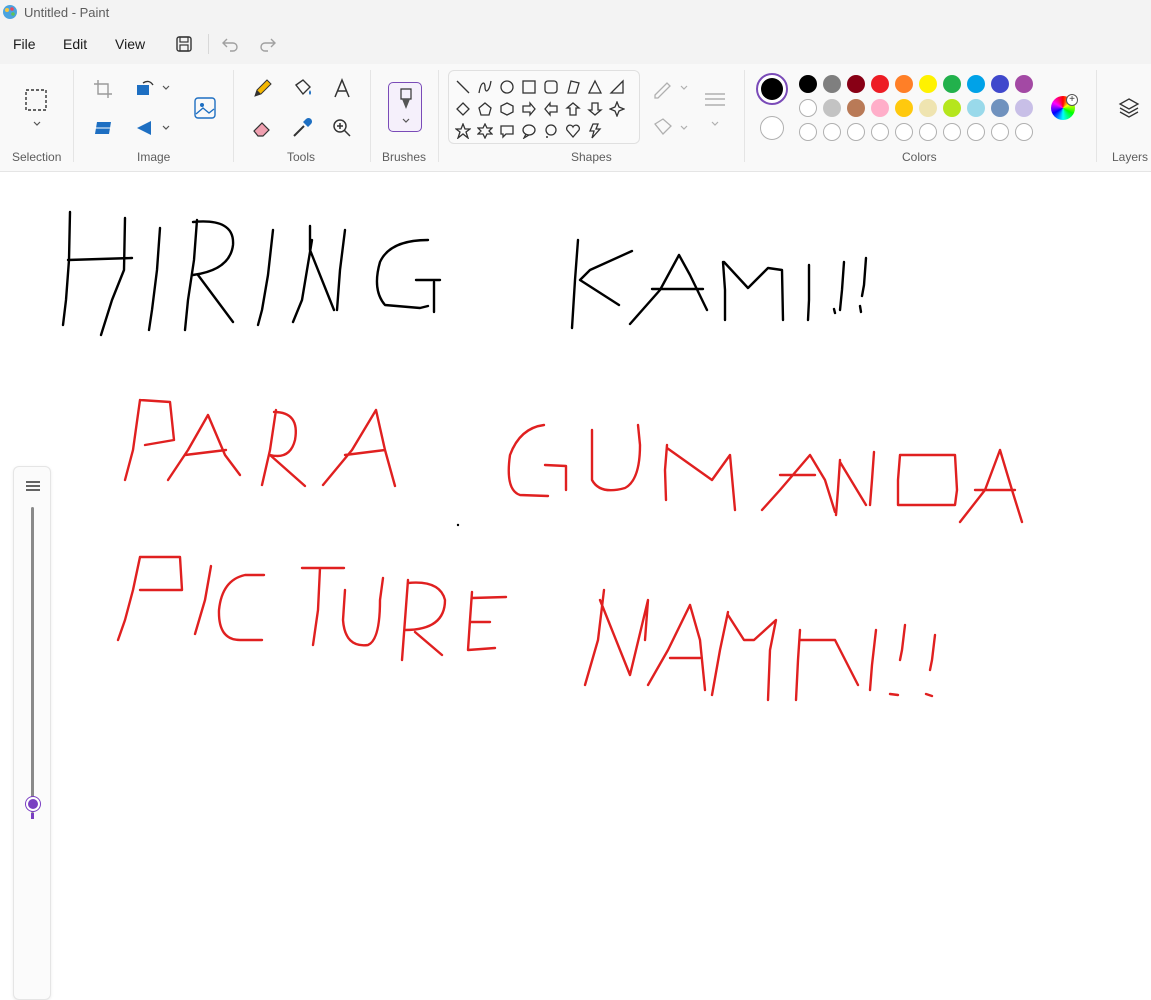 The image size is (1151, 1000). What do you see at coordinates (485, 87) in the screenshot?
I see `curve-shape-icon` at bounding box center [485, 87].